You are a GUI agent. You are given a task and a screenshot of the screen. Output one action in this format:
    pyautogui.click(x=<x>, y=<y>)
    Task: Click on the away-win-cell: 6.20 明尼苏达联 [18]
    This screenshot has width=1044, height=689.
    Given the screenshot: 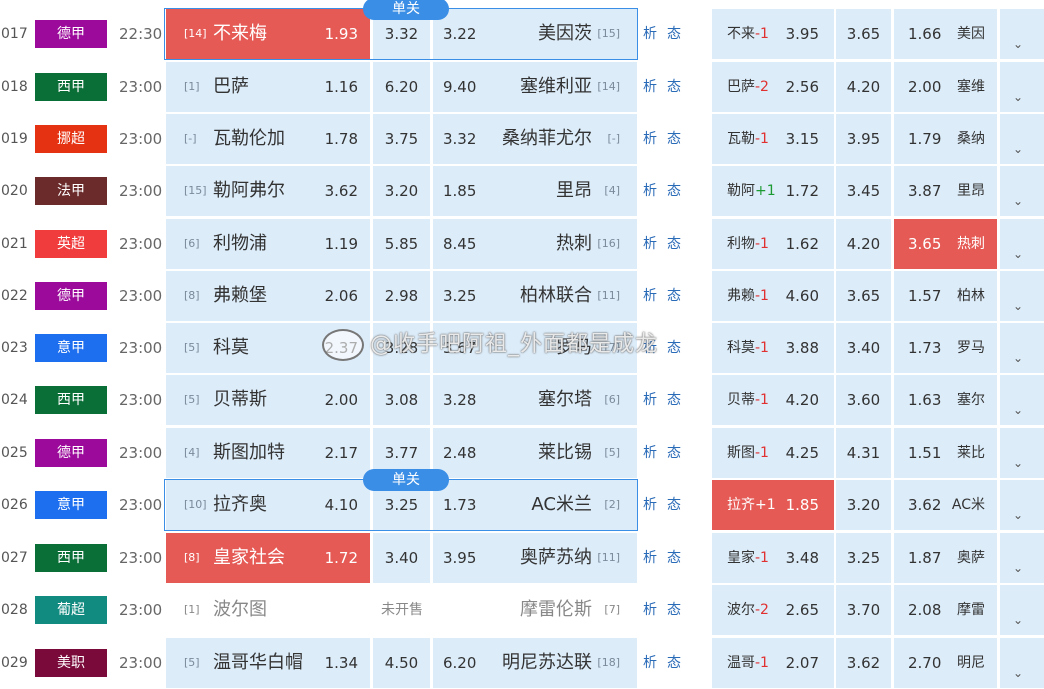 What is the action you would take?
    pyautogui.click(x=535, y=663)
    